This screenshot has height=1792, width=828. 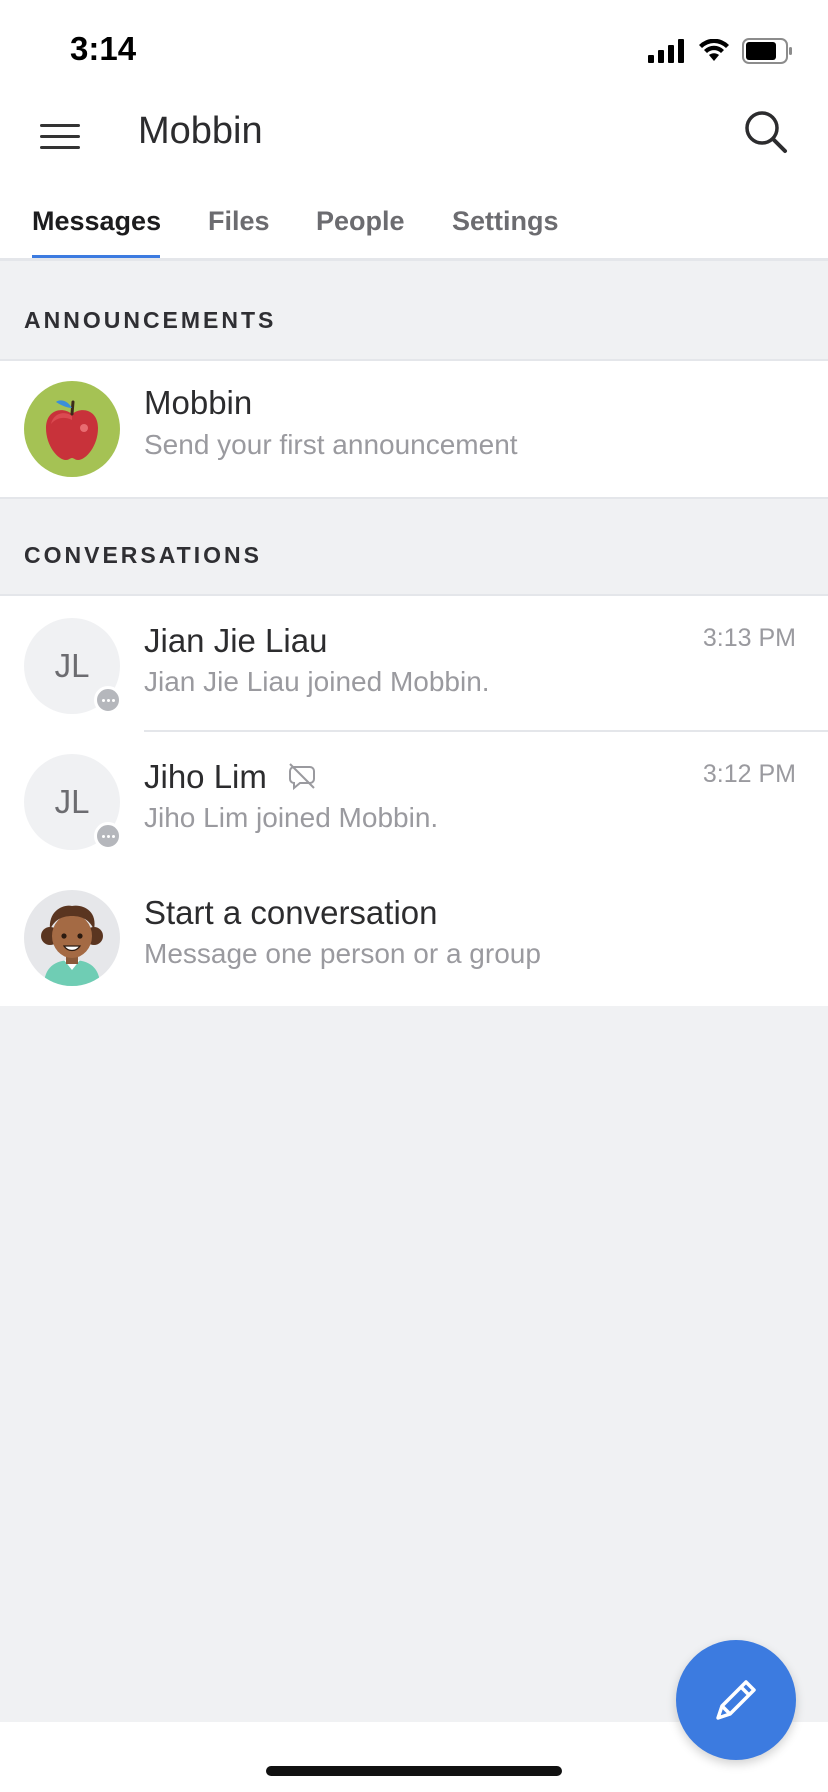 What do you see at coordinates (291, 912) in the screenshot?
I see `start-conversation-title: Start a conversation` at bounding box center [291, 912].